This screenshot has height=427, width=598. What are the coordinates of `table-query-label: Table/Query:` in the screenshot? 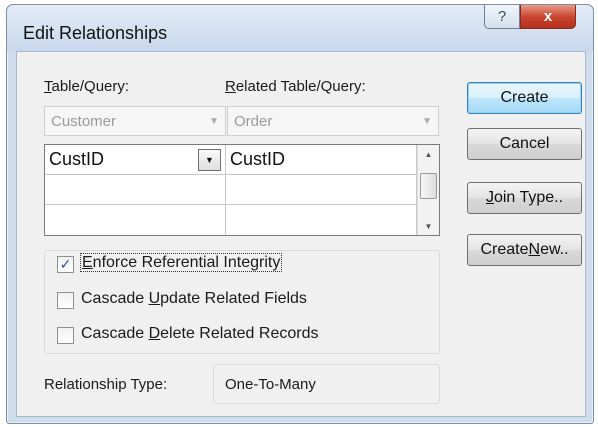 It's located at (87, 86).